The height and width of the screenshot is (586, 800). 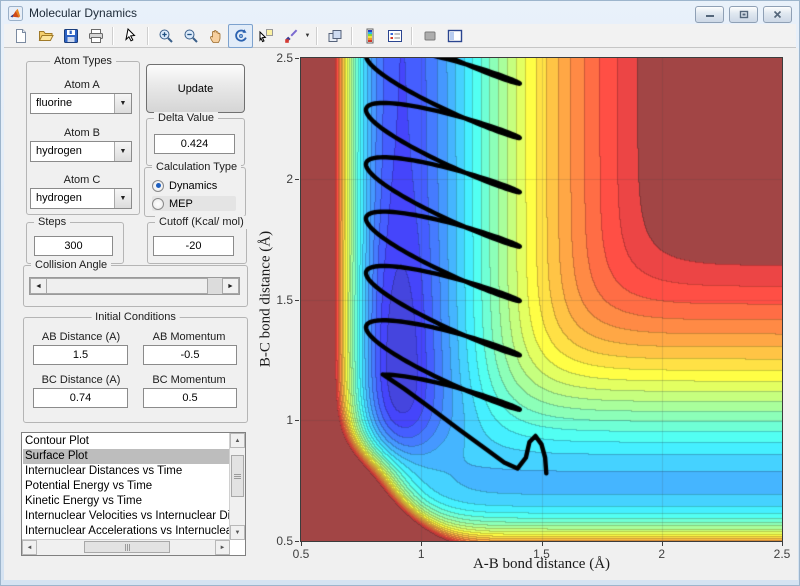 I want to click on brush-icon, so click(x=290, y=36).